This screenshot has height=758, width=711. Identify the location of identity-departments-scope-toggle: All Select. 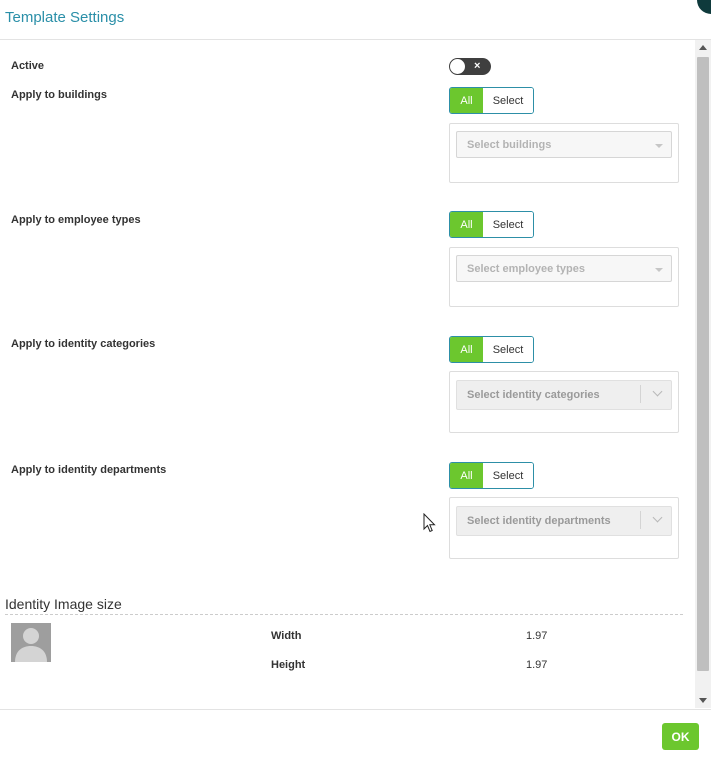
(491, 475).